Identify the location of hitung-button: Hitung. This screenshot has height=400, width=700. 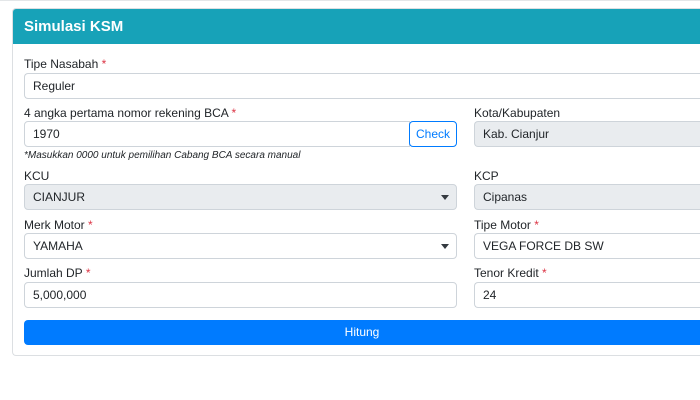
(362, 332).